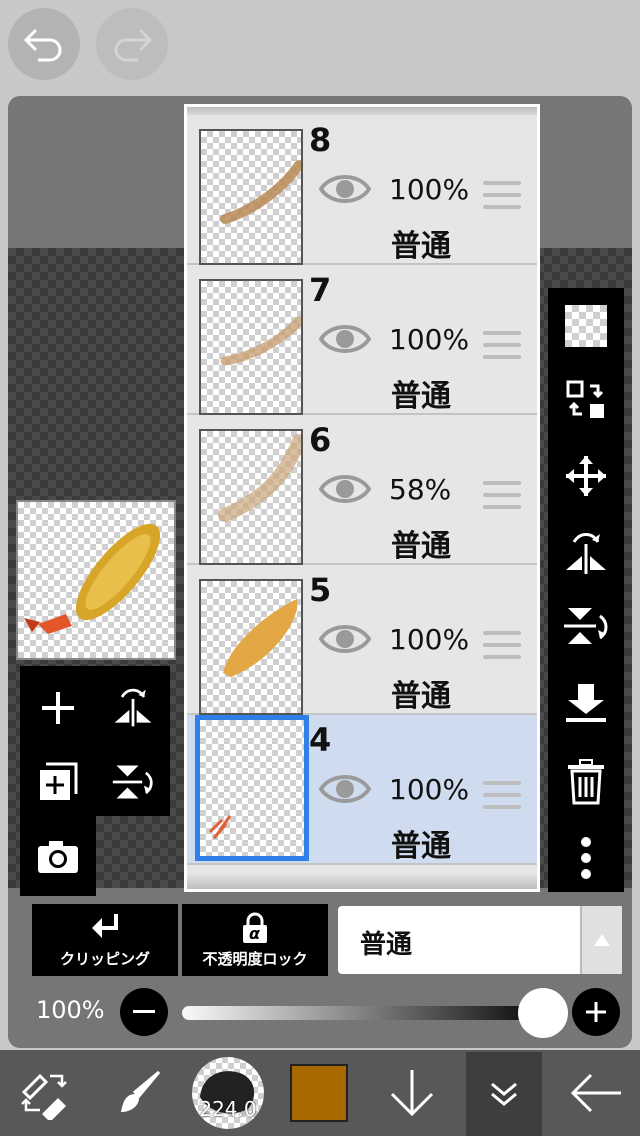 The height and width of the screenshot is (1136, 640). What do you see at coordinates (320, 590) in the screenshot?
I see `layer-number: 5` at bounding box center [320, 590].